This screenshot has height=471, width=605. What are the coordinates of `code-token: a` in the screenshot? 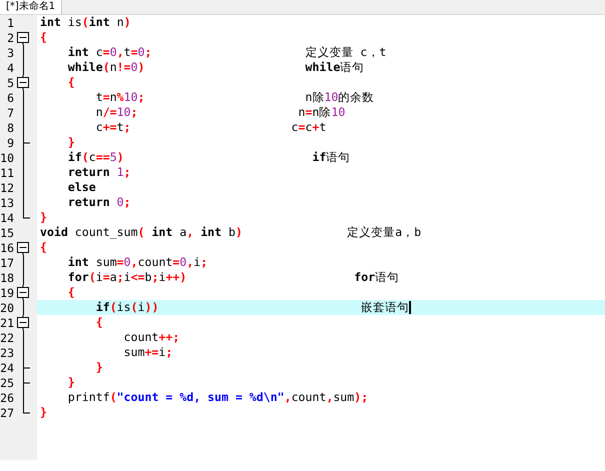 It's located at (113, 277).